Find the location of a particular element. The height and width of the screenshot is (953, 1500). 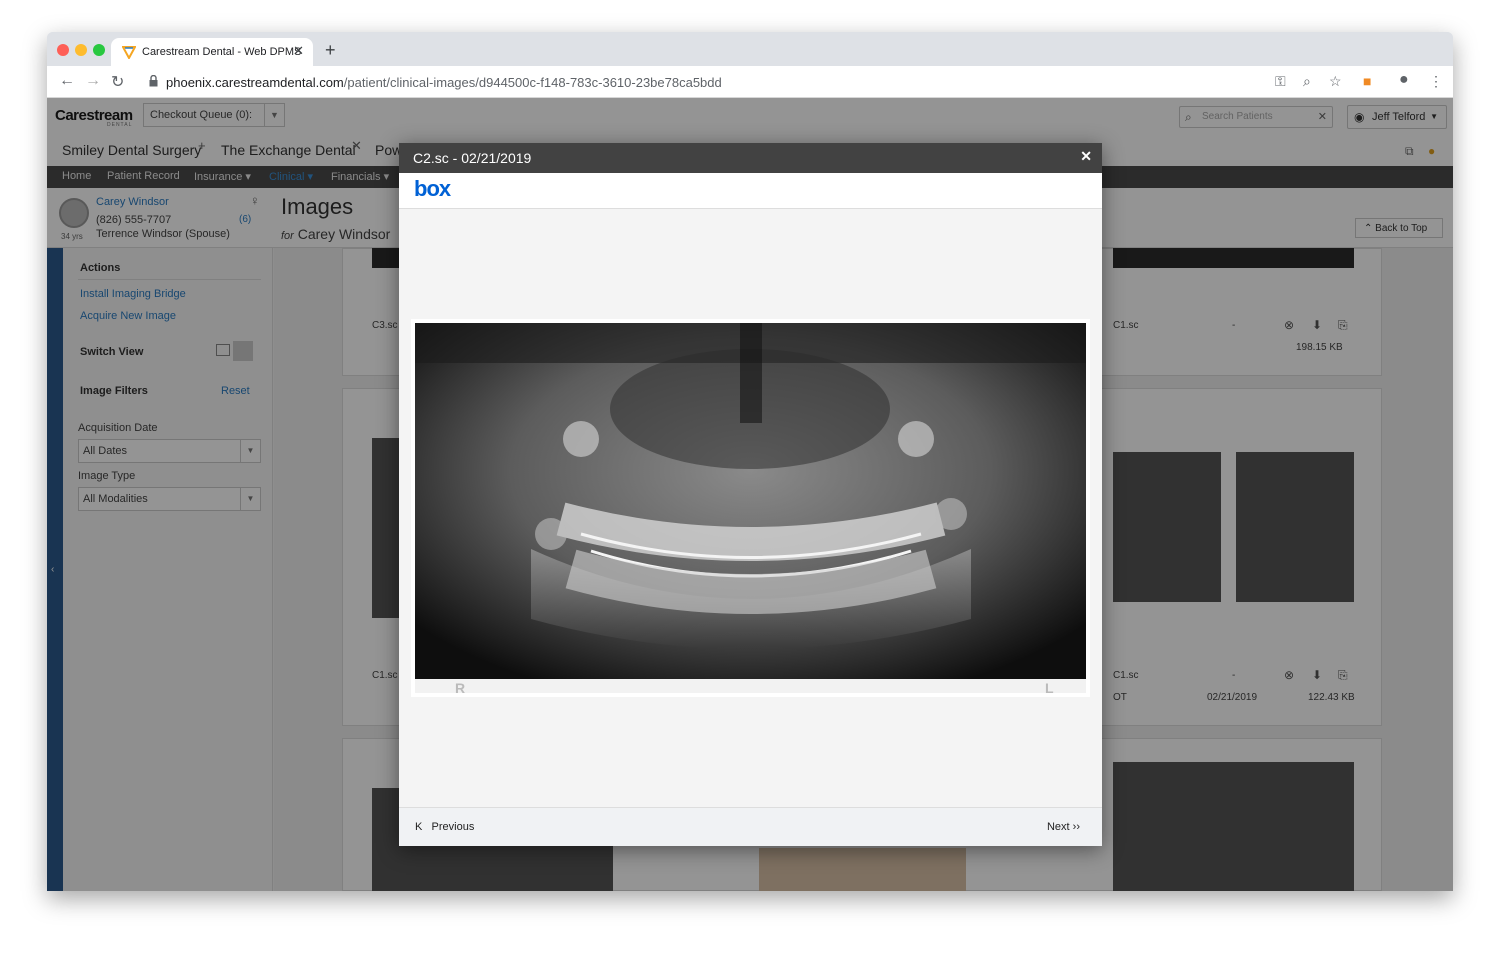

carestream-favicon-icon is located at coordinates (129, 52).